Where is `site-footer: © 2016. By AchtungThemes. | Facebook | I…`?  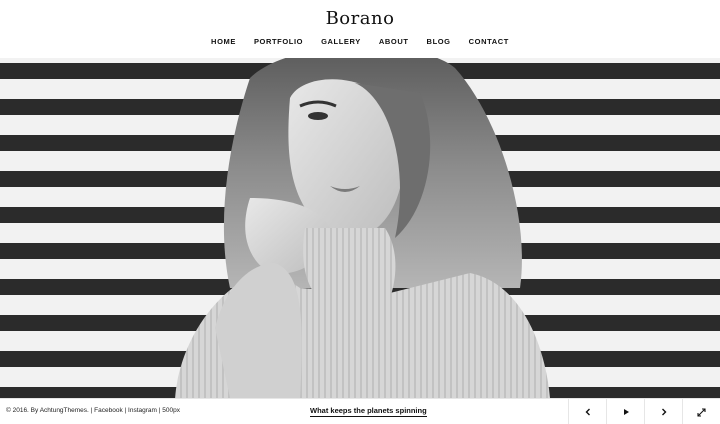 site-footer: © 2016. By AchtungThemes. | Facebook | I… is located at coordinates (360, 411).